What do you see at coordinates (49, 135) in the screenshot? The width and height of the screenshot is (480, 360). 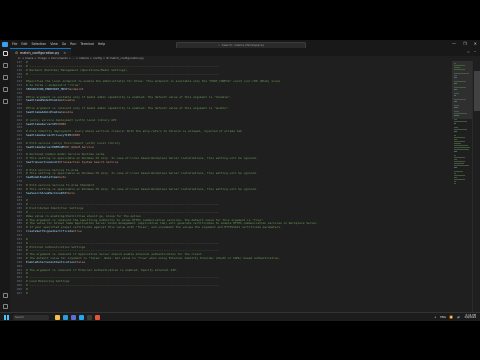 I see `config-key: SeaOllamaServerPrivacyTIPS` at bounding box center [49, 135].